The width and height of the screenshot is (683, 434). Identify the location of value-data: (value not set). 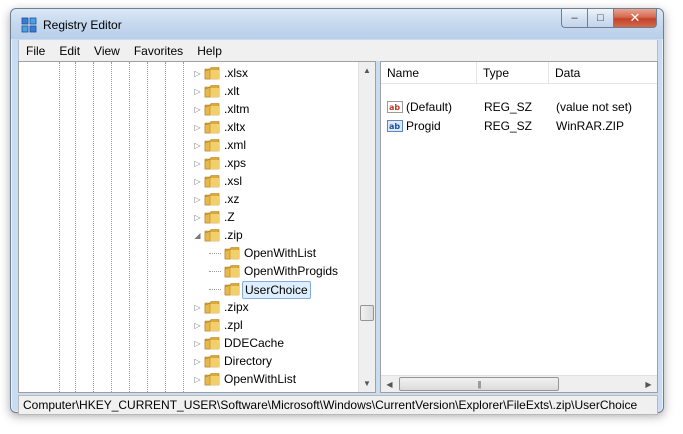
(594, 107).